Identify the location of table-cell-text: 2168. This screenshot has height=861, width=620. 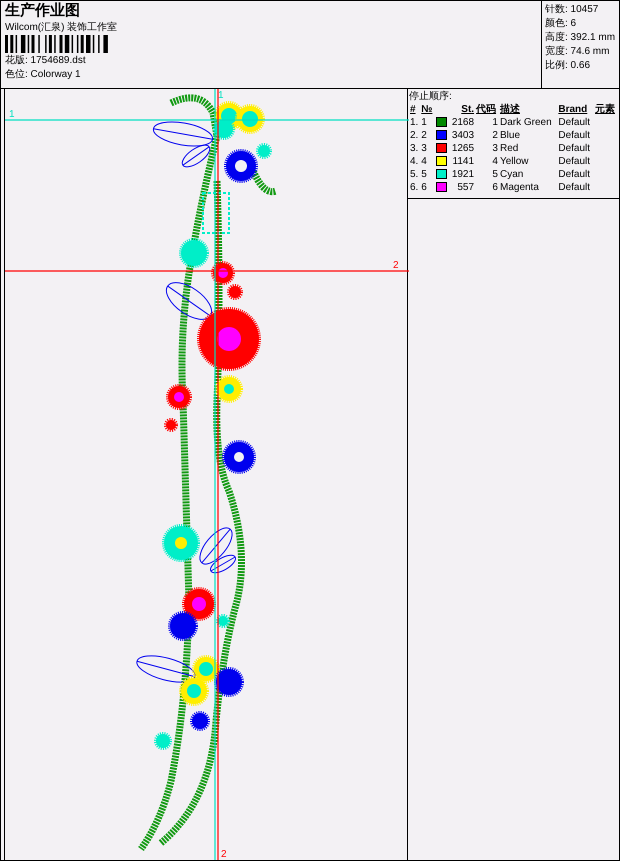
(463, 122).